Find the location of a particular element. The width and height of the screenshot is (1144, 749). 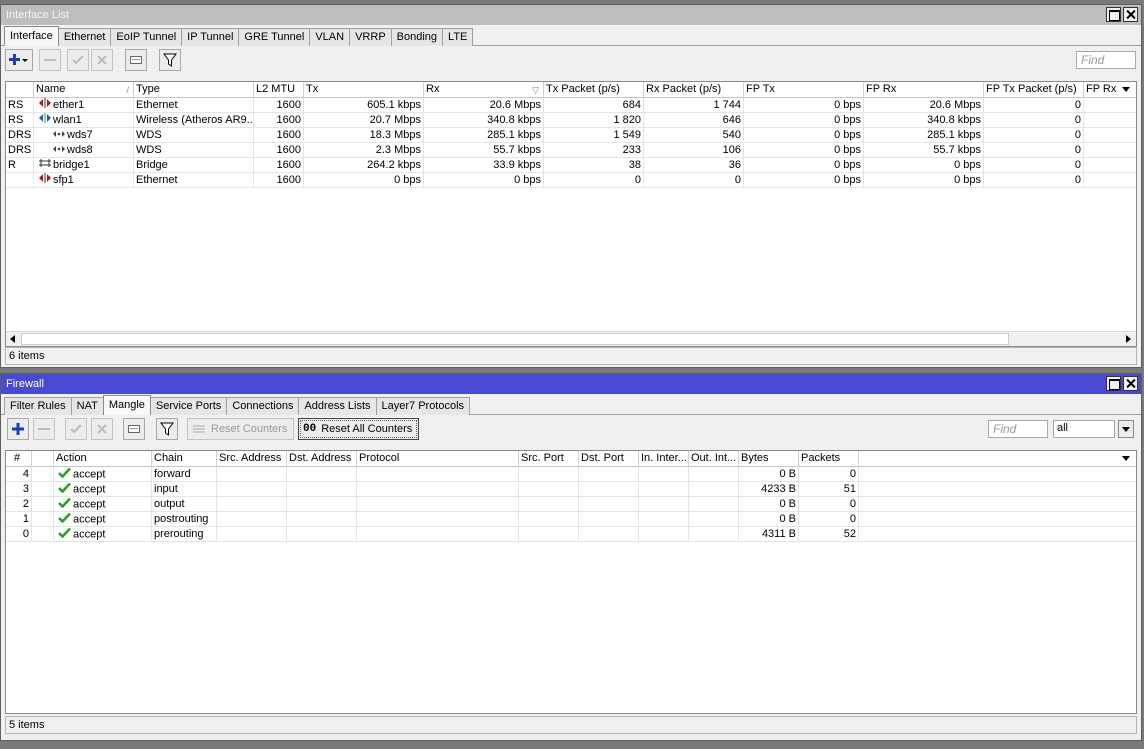

col-tx: Tx is located at coordinates (364, 90).